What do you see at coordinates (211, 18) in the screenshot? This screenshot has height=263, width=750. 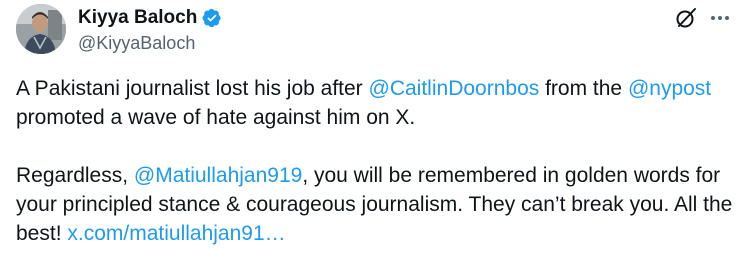 I see `verified-badge-icon` at bounding box center [211, 18].